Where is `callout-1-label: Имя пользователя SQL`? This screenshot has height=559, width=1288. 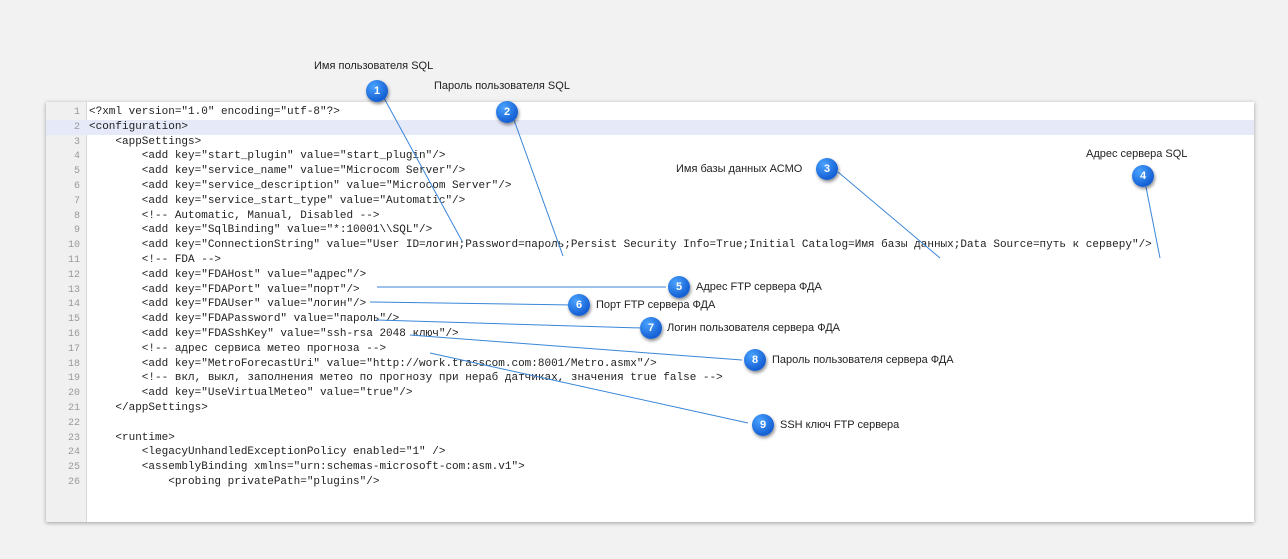
callout-1-label: Имя пользователя SQL is located at coordinates (374, 66).